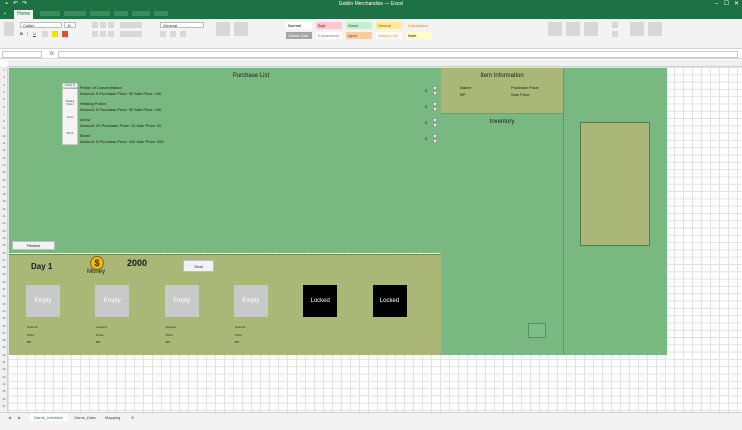 Image resolution: width=742 pixels, height=430 pixels. What do you see at coordinates (183, 34) in the screenshot?
I see `comma-icon` at bounding box center [183, 34].